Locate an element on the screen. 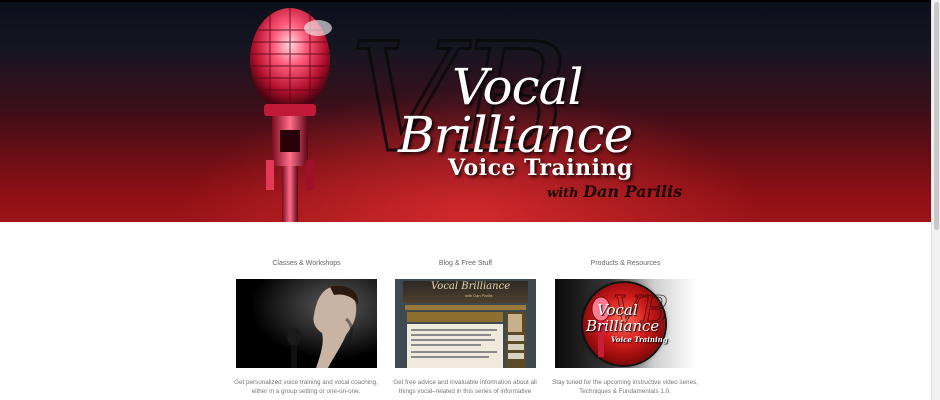 The image size is (940, 400). blog-header: Vocal Brilliance with Dan Parilis is located at coordinates (465, 292).